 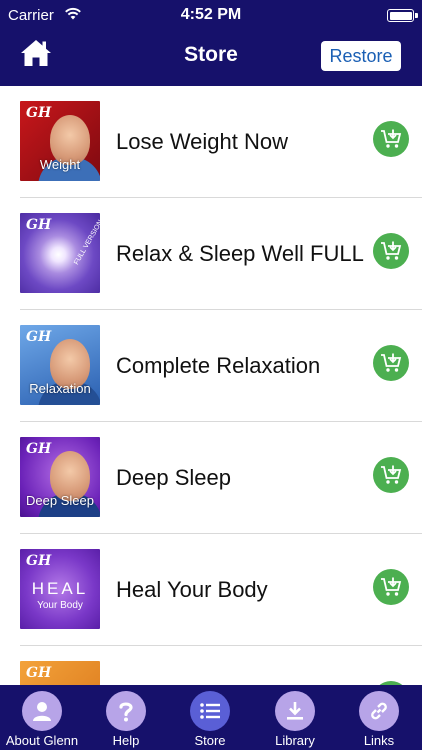 I want to click on store-item-heal-your-body: GH HEAL Your Body Heal Your Body, so click(x=211, y=590).